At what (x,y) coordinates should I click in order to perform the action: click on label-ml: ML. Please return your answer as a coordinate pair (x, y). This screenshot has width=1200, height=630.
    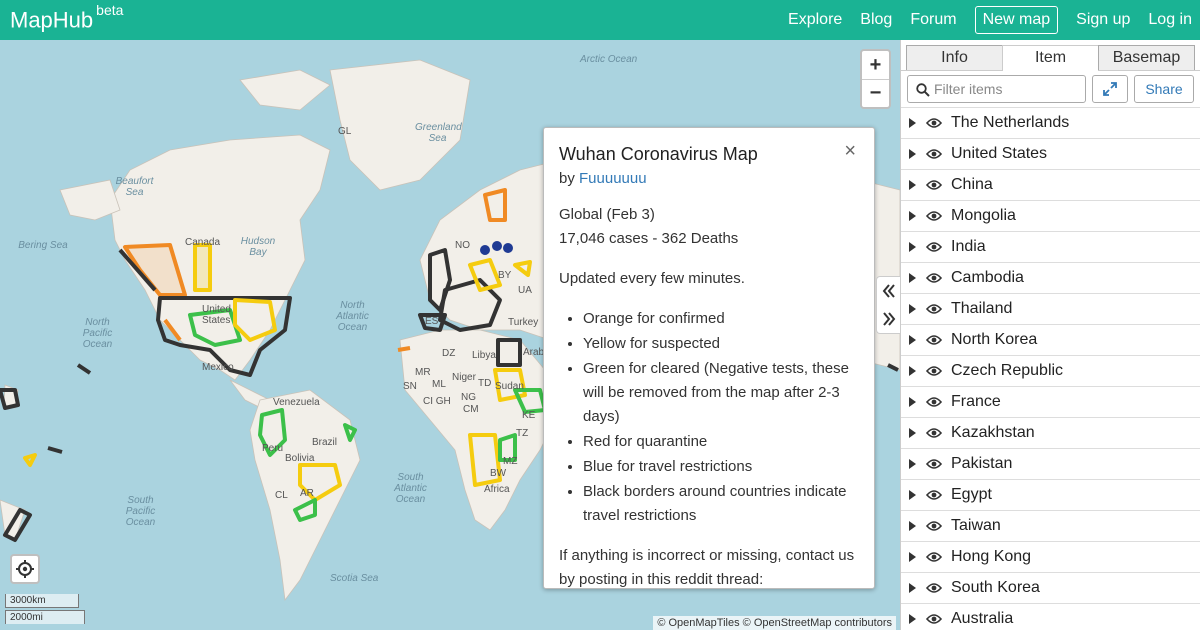
    Looking at the image, I should click on (439, 384).